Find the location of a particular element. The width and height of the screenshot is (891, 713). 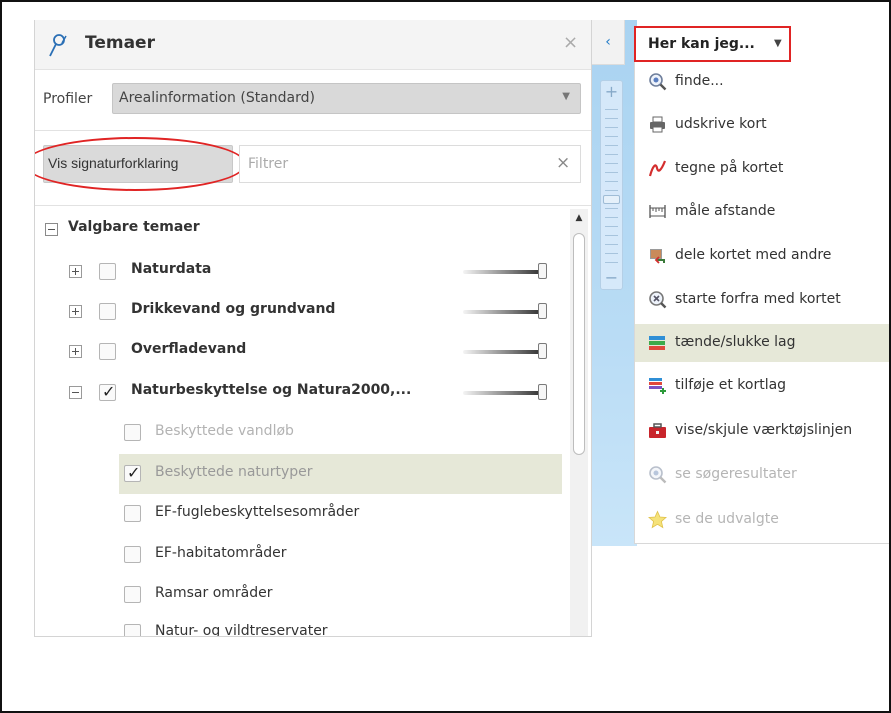

menu-item-label: udskrive kort is located at coordinates (721, 124).